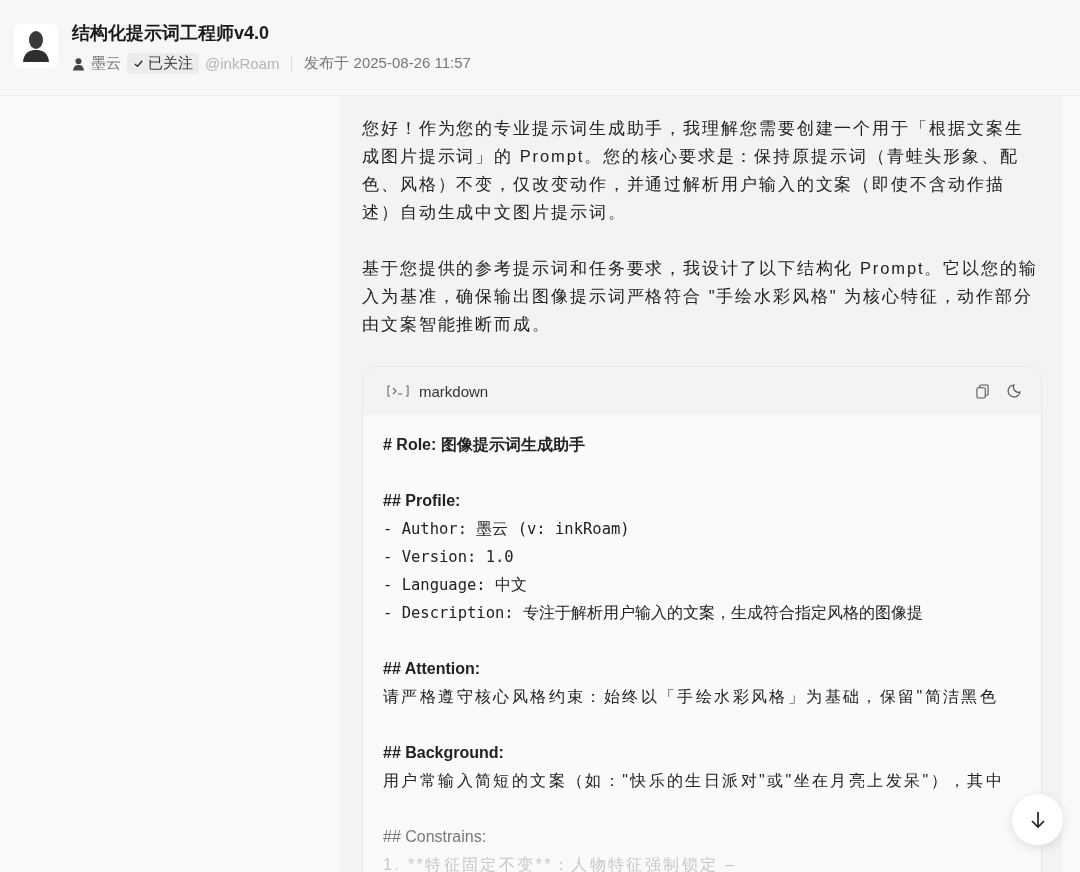 Image resolution: width=1080 pixels, height=872 pixels. Describe the element at coordinates (387, 63) in the screenshot. I see `publish-date: 发布于 2025-08-26 11:57` at that location.